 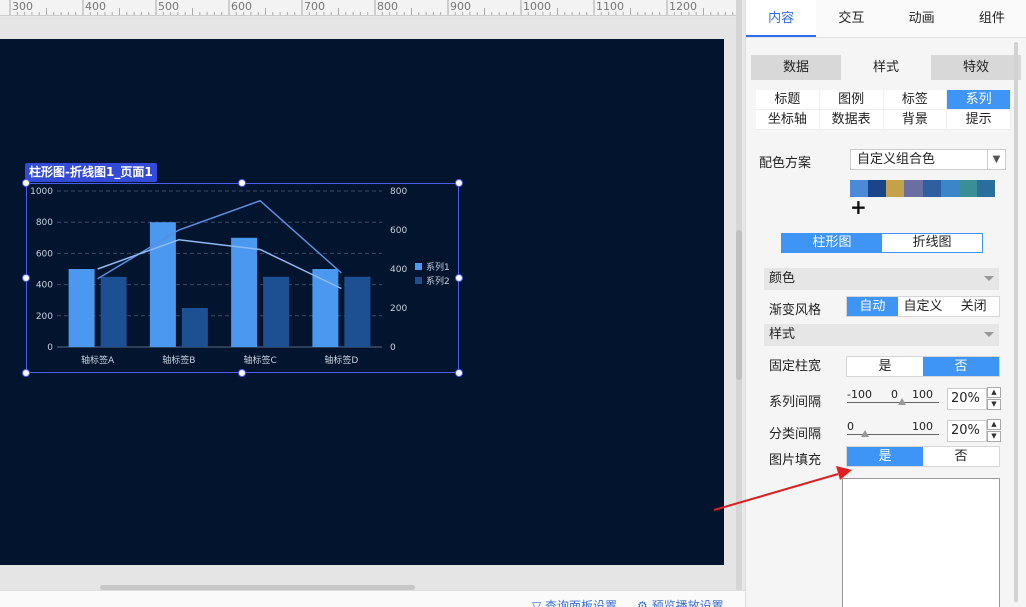 I want to click on ruler-mark: 600, so click(x=241, y=6).